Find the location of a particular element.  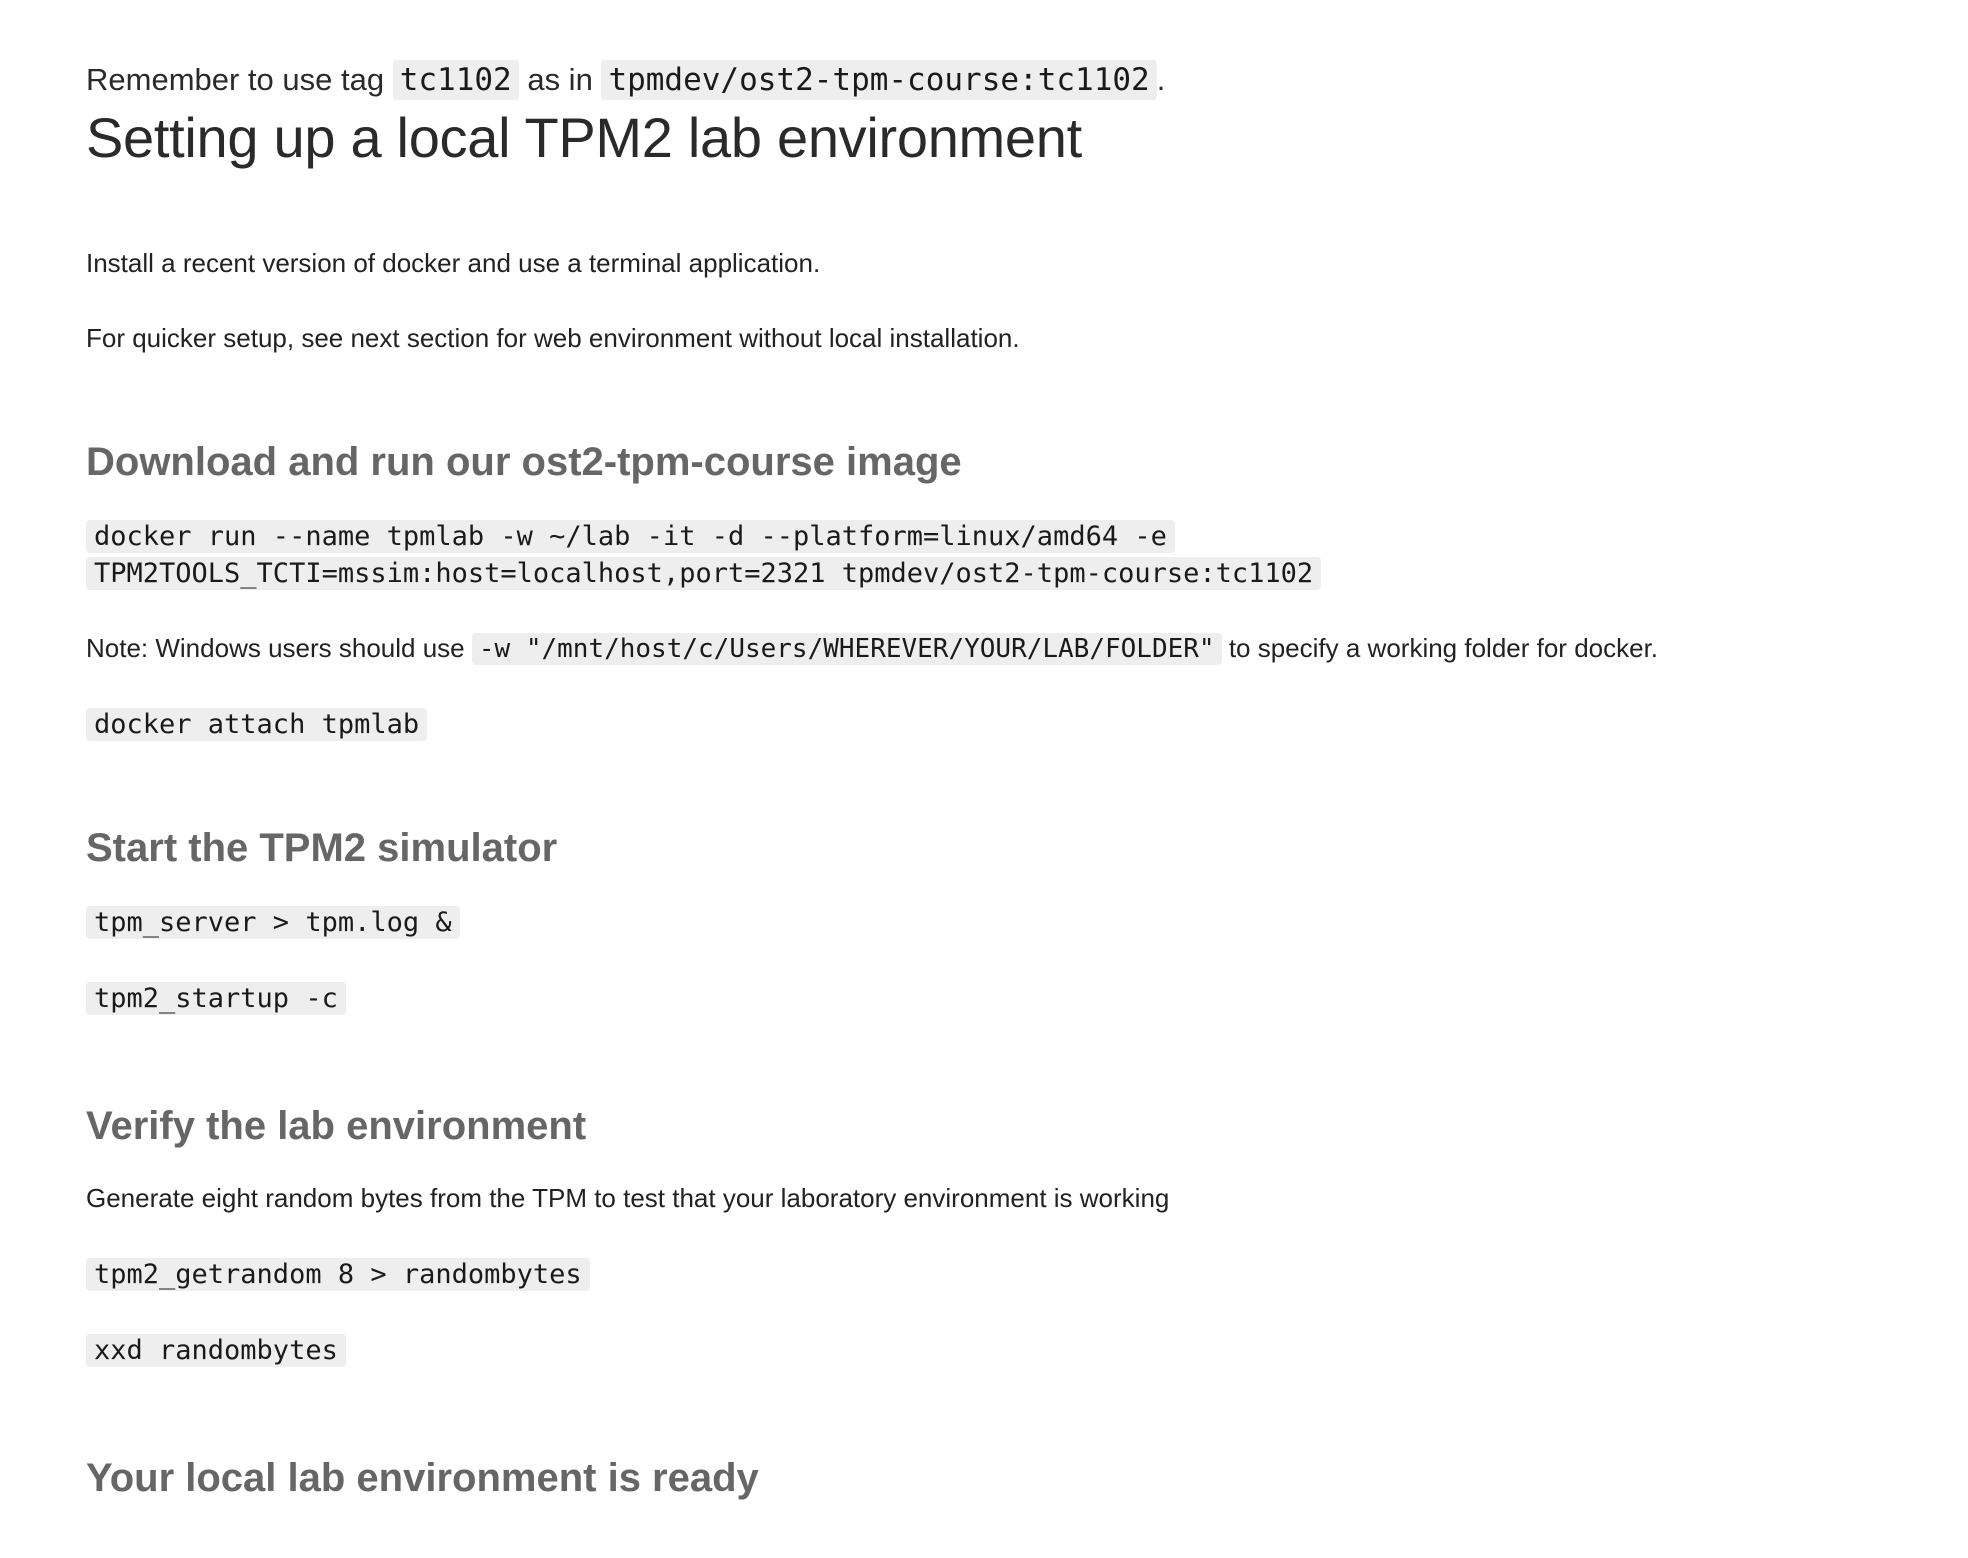

tag-reminder-middle: as in is located at coordinates (560, 79).